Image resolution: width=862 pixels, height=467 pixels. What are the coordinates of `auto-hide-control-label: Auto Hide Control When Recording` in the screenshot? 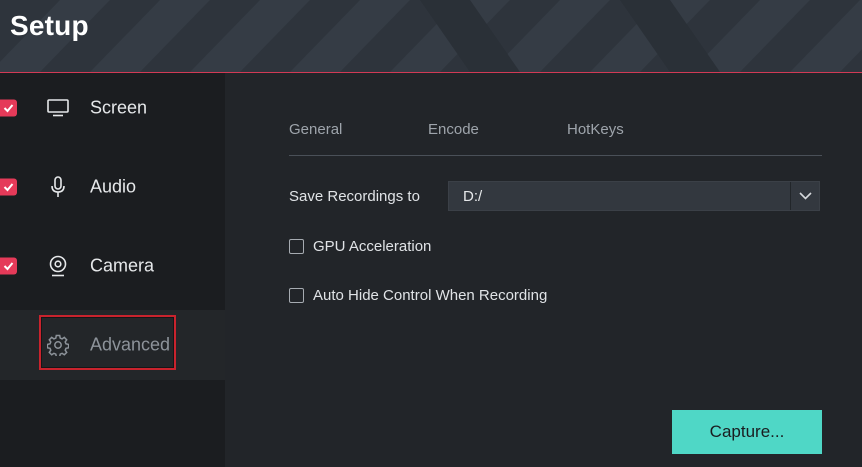 It's located at (430, 295).